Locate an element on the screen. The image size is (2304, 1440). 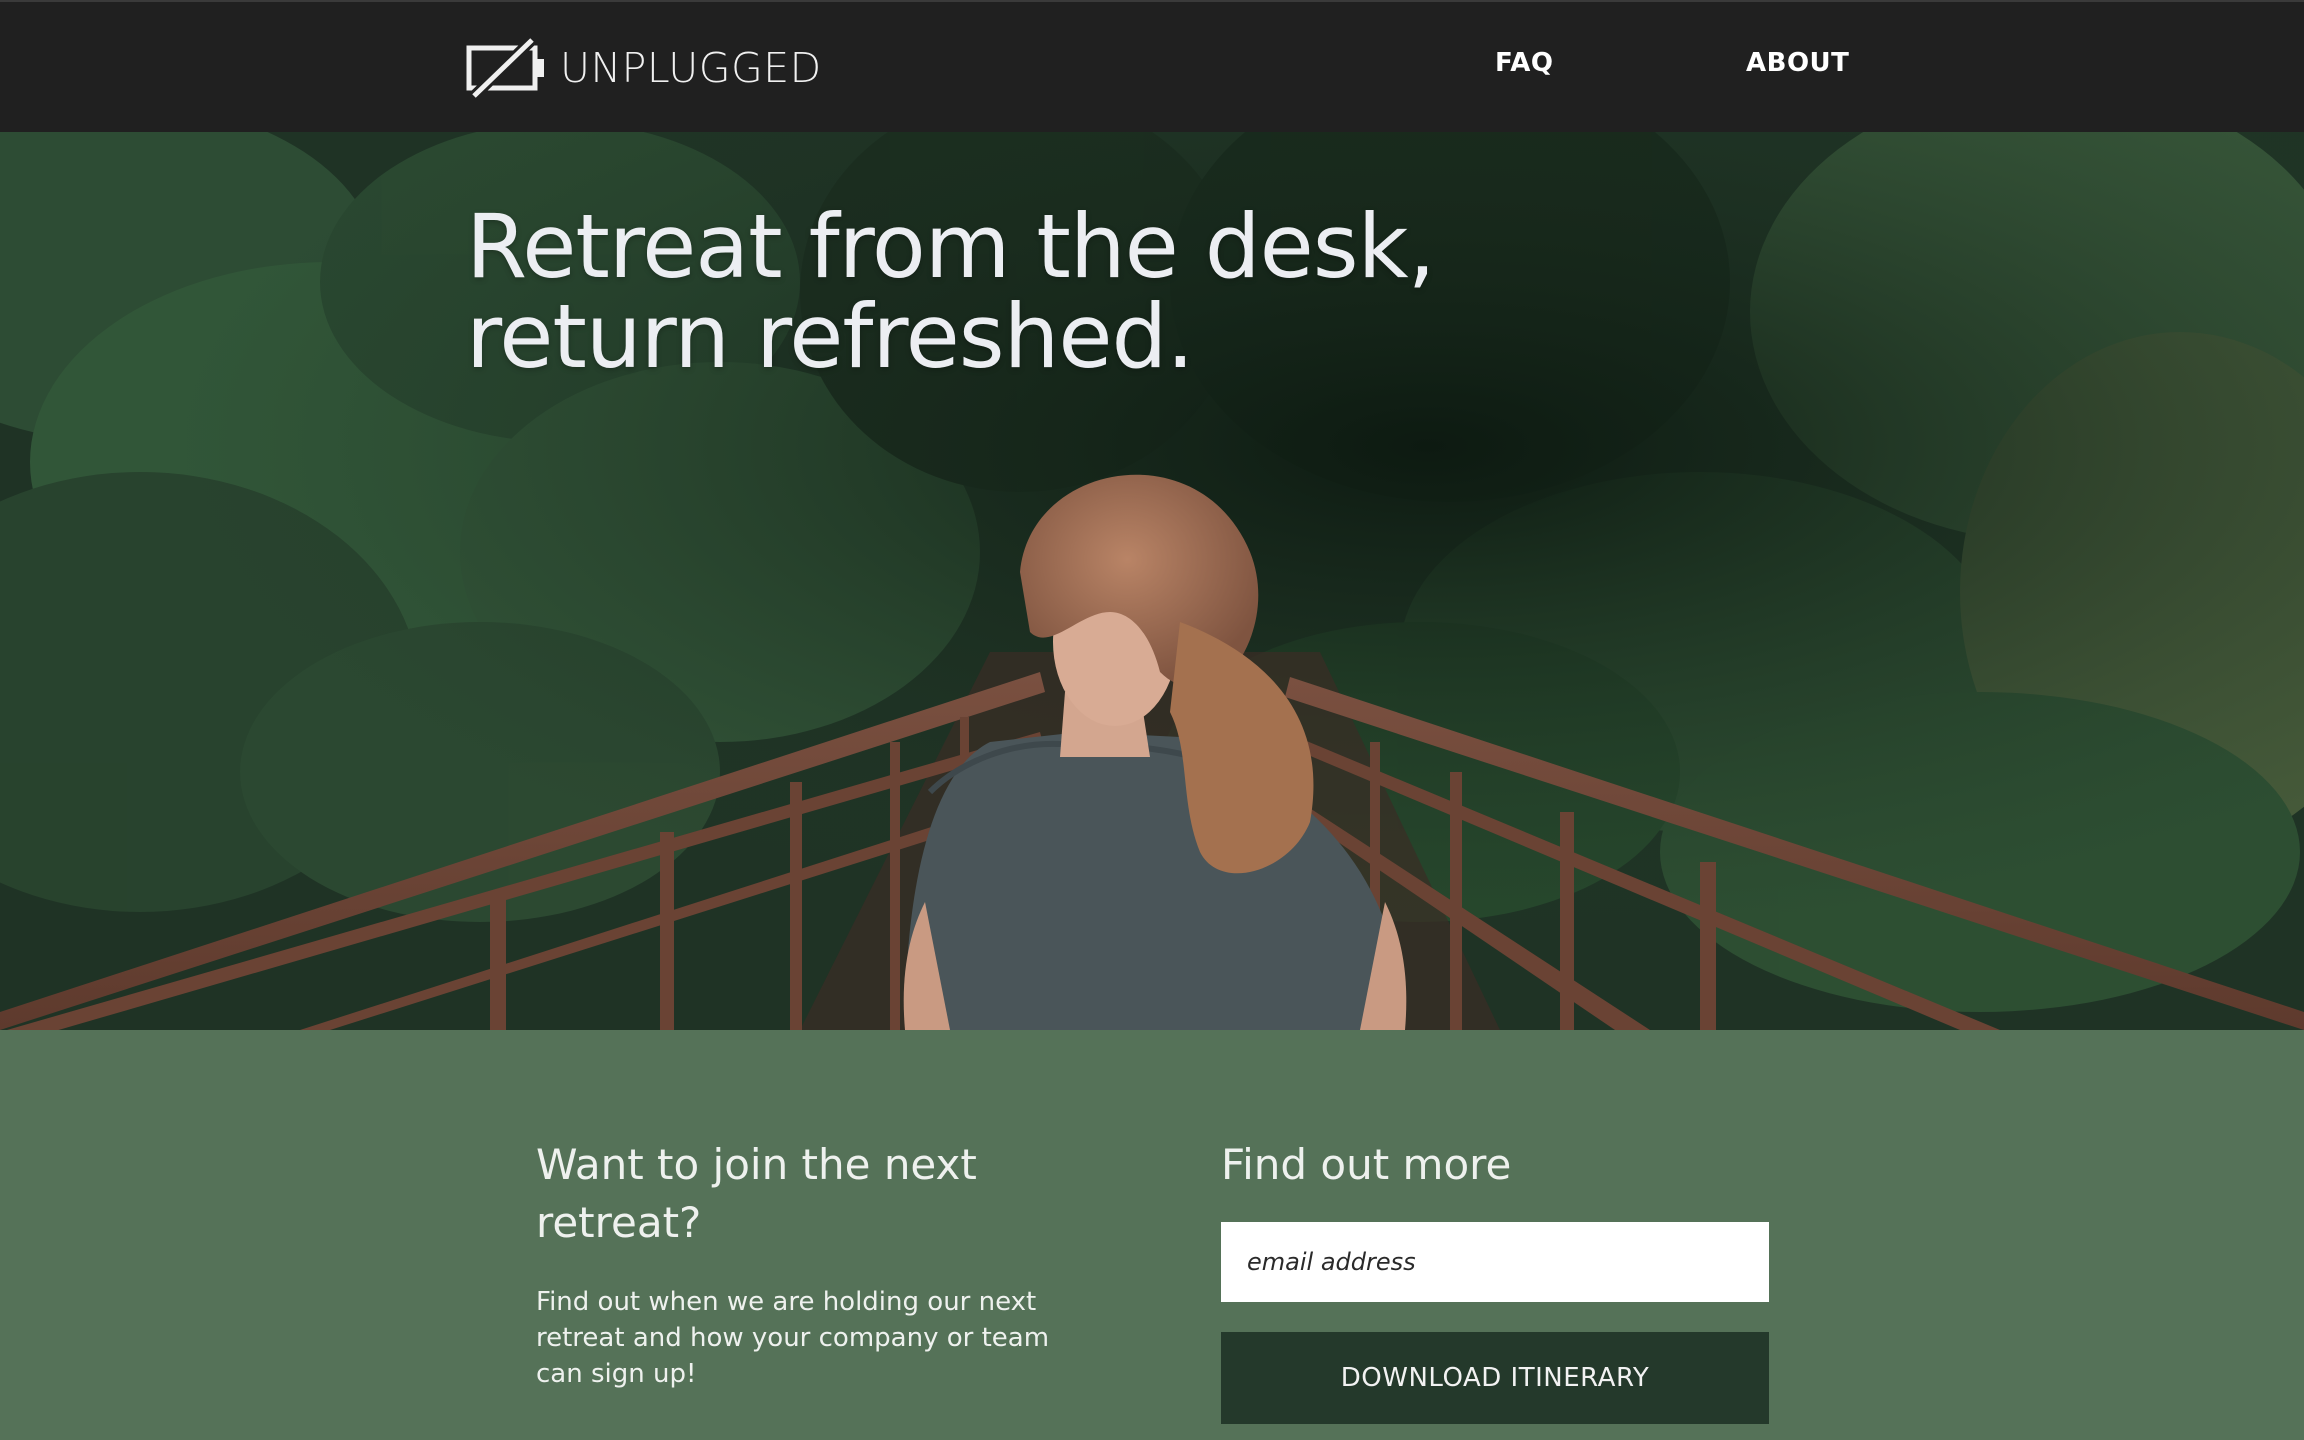
nav-link-about: ABOUT is located at coordinates (1797, 63).